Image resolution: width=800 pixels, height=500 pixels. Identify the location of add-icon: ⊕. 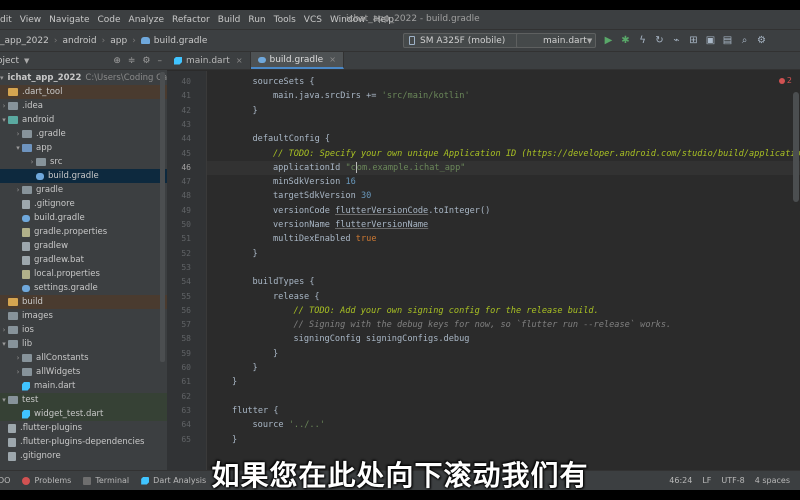
(117, 61).